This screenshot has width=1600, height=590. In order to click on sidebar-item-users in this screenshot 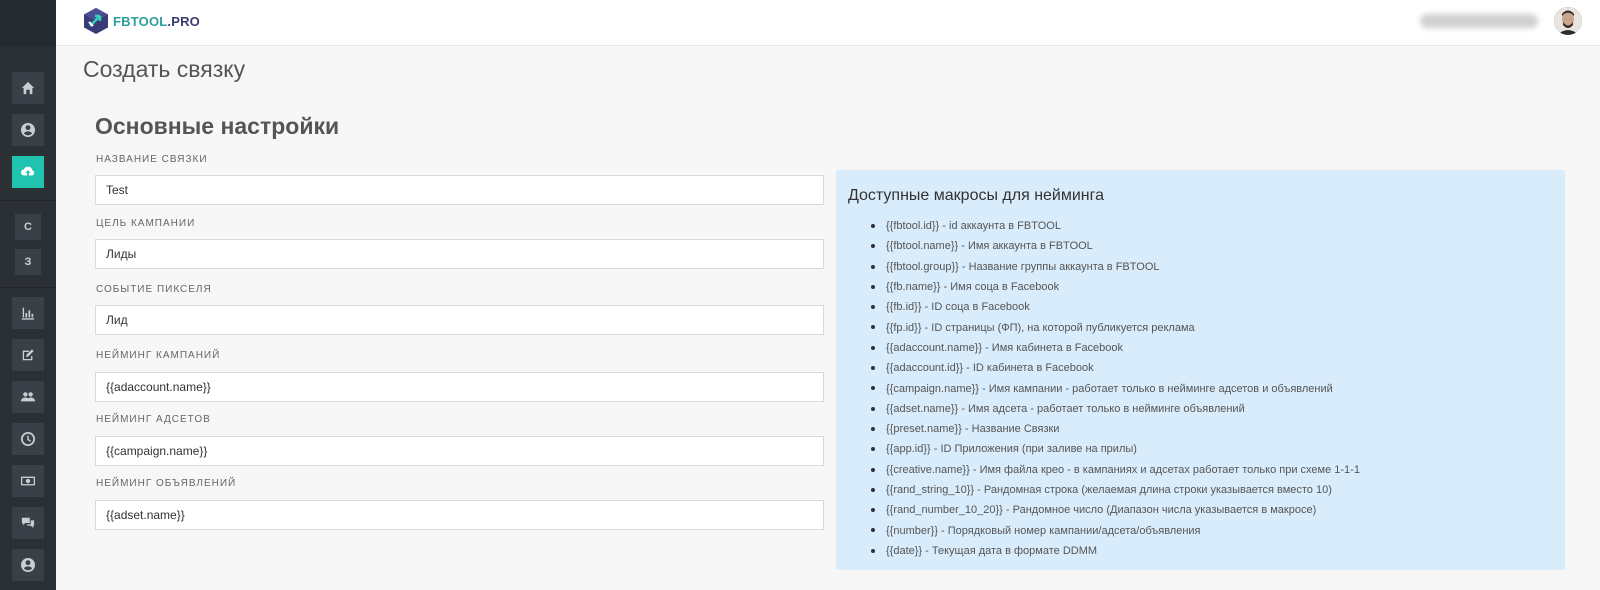, I will do `click(28, 397)`.